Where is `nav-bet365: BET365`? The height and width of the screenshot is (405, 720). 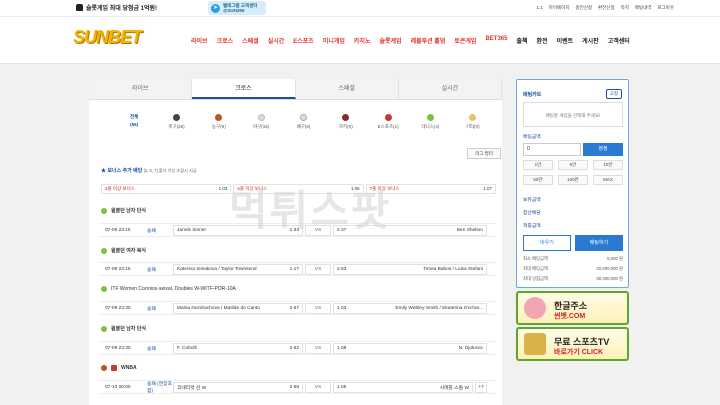
nav-bet365: BET365 is located at coordinates (496, 40).